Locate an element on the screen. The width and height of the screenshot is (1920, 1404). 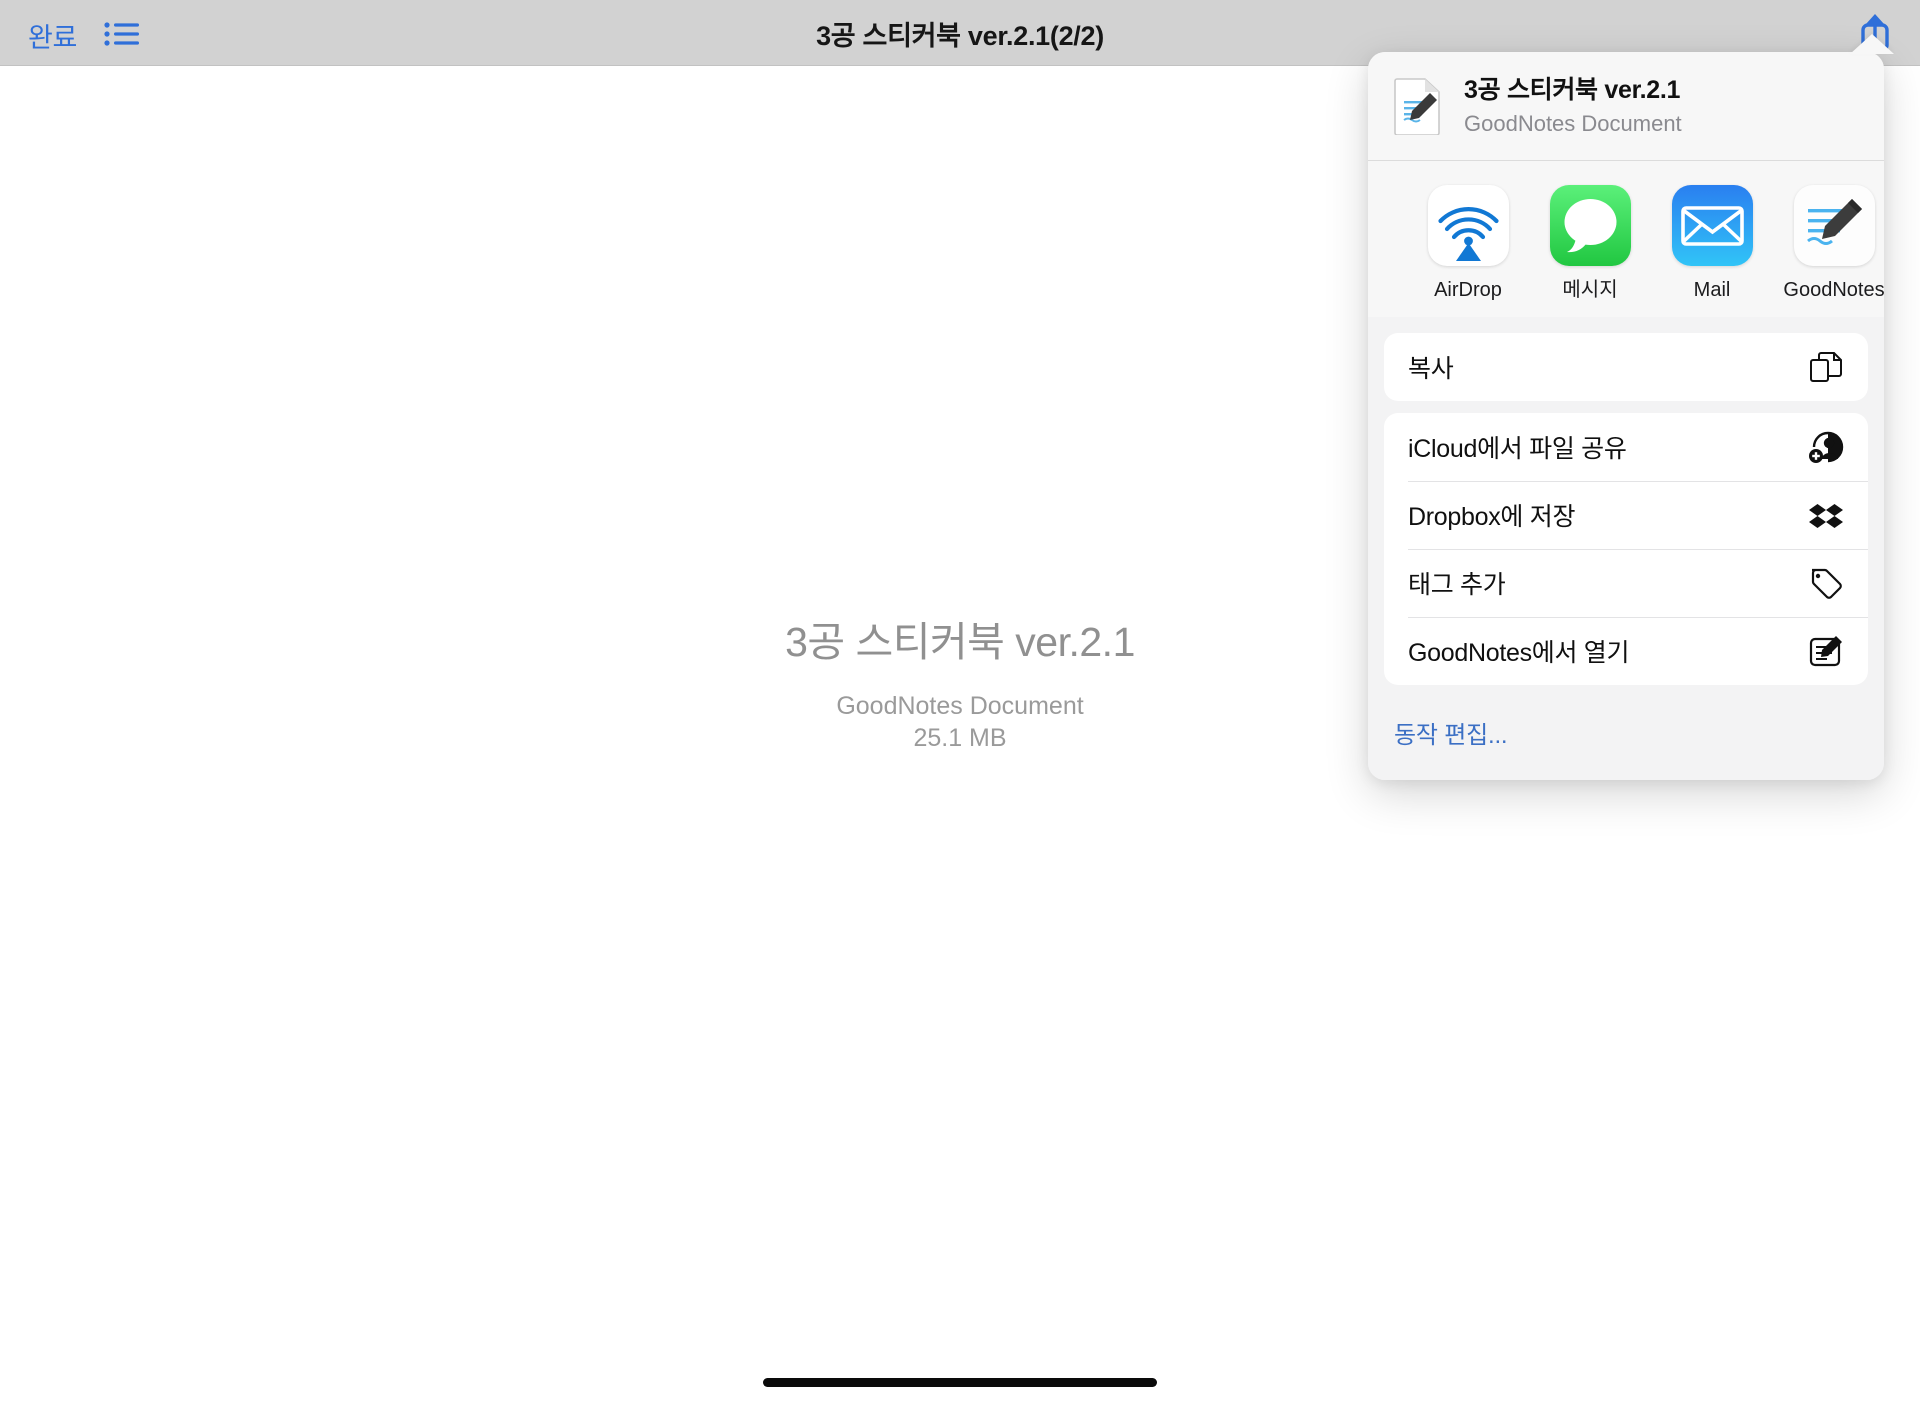
mail-icon is located at coordinates (1712, 225).